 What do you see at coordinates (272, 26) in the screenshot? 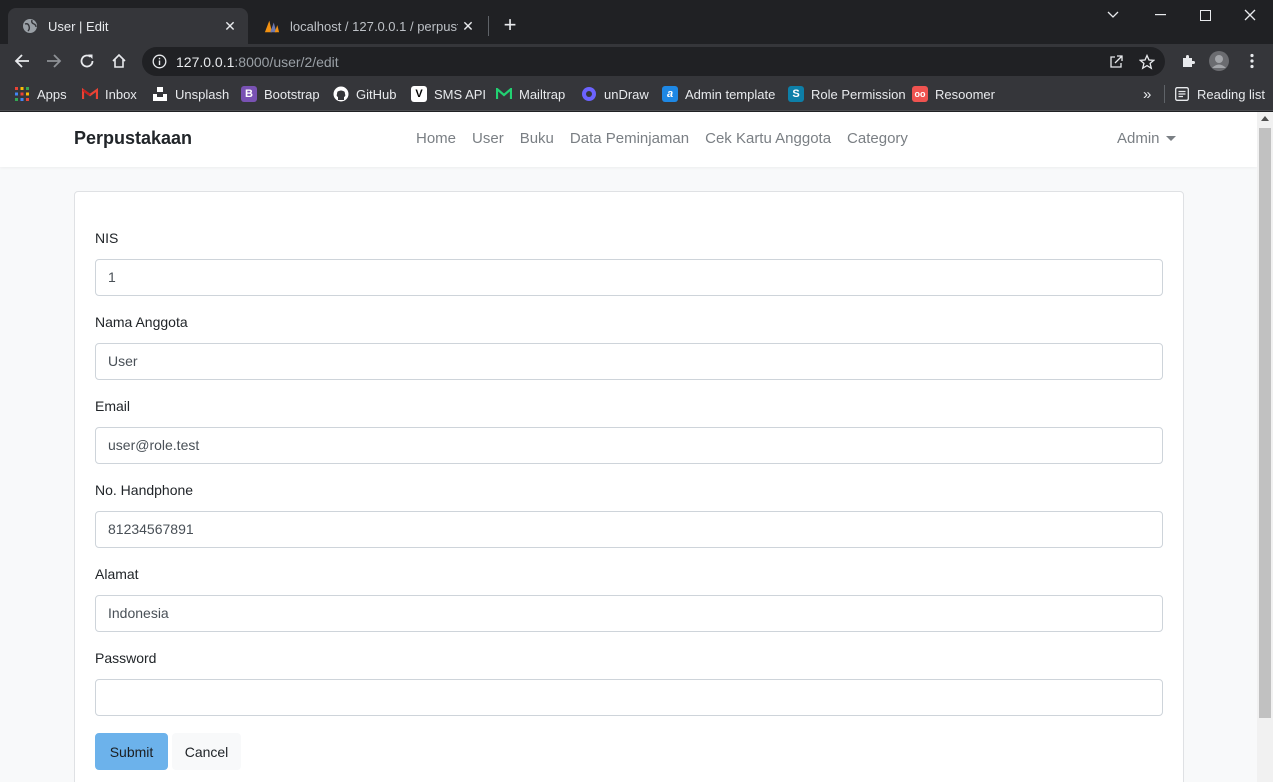
I see `phpmyadmin-icon` at bounding box center [272, 26].